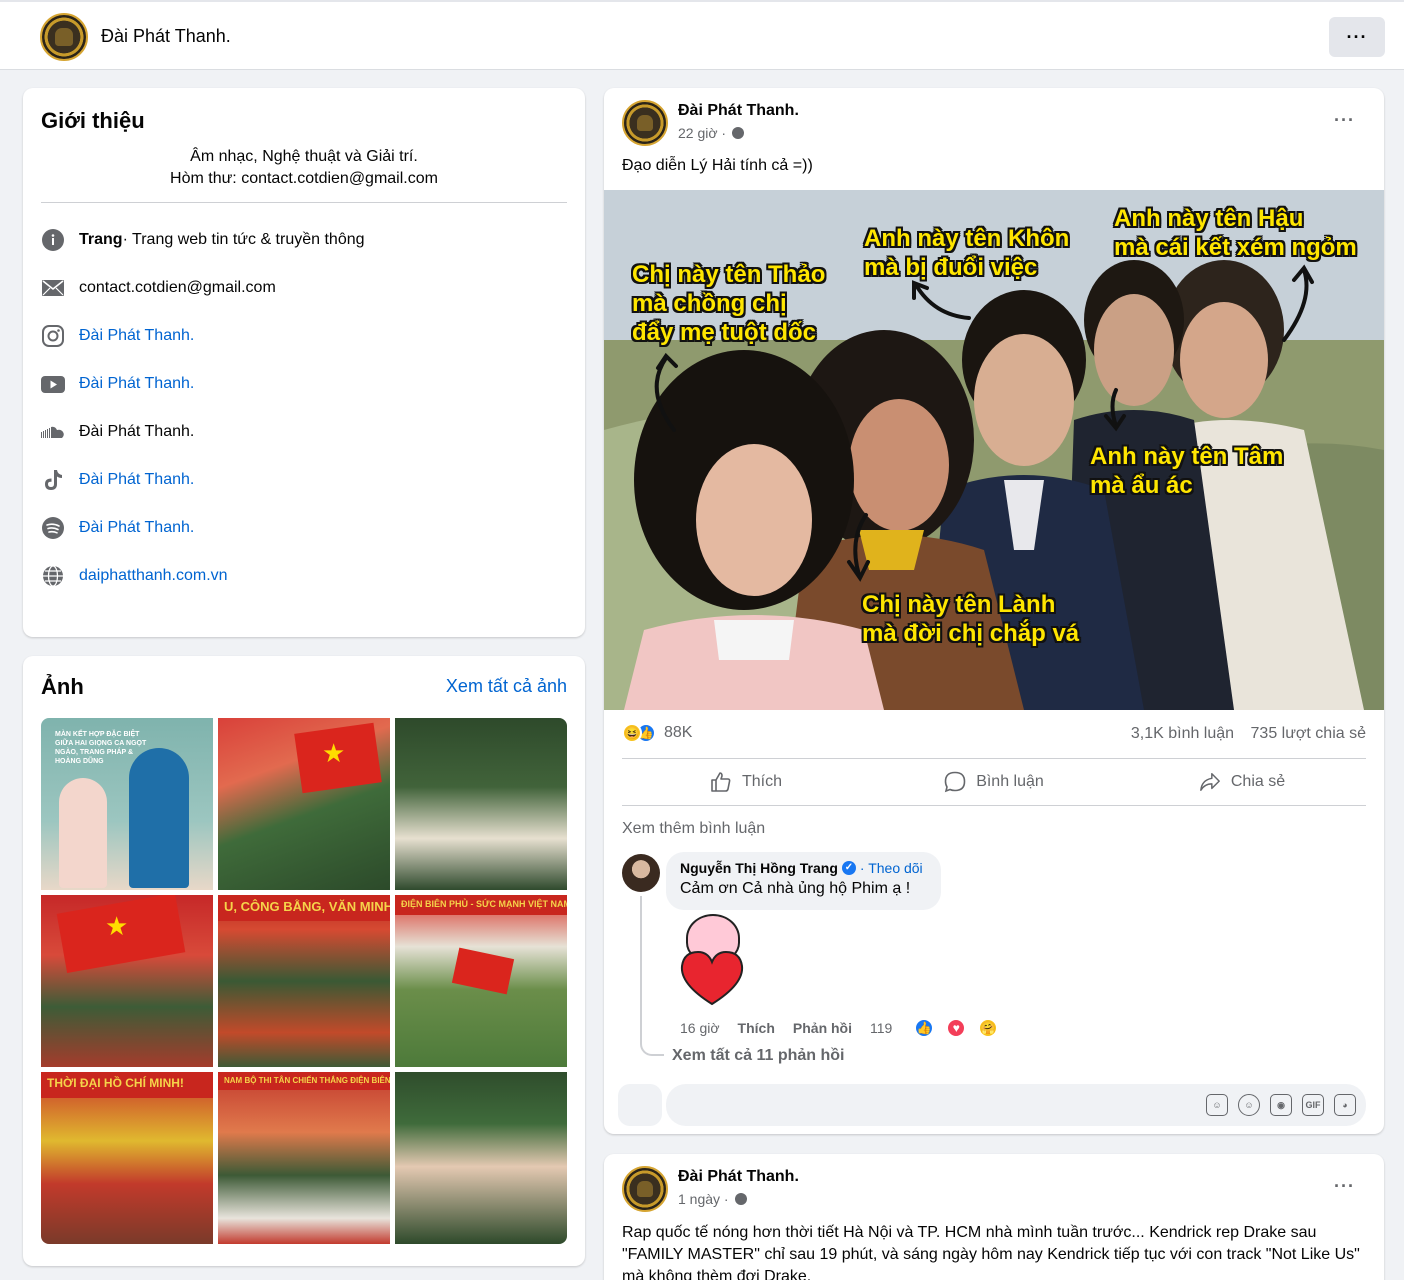  What do you see at coordinates (700, 1028) in the screenshot?
I see `comment-time: 16 giờ` at bounding box center [700, 1028].